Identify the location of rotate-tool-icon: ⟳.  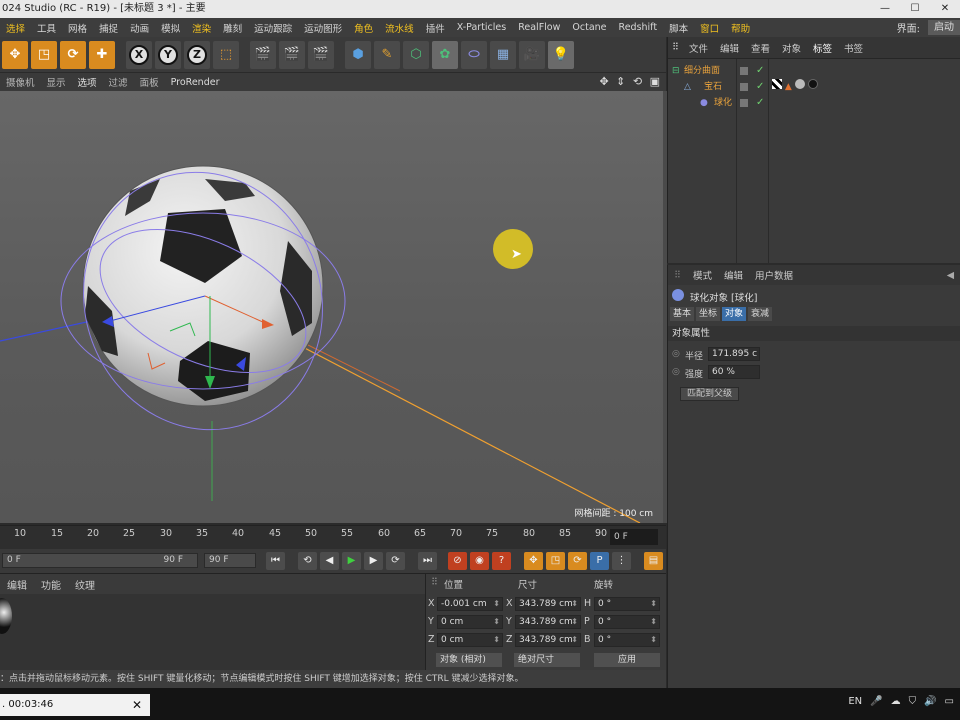
(73, 54).